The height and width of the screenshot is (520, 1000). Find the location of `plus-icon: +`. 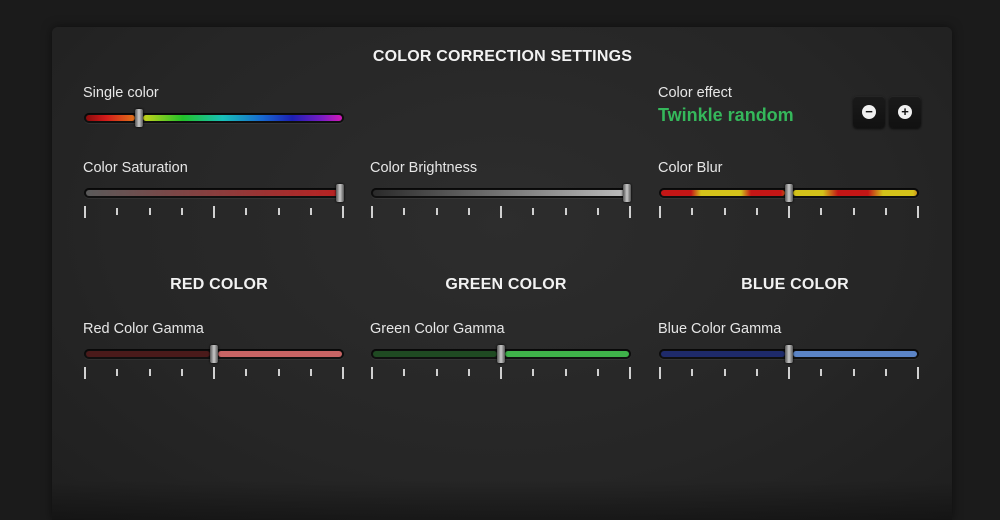

plus-icon: + is located at coordinates (905, 112).